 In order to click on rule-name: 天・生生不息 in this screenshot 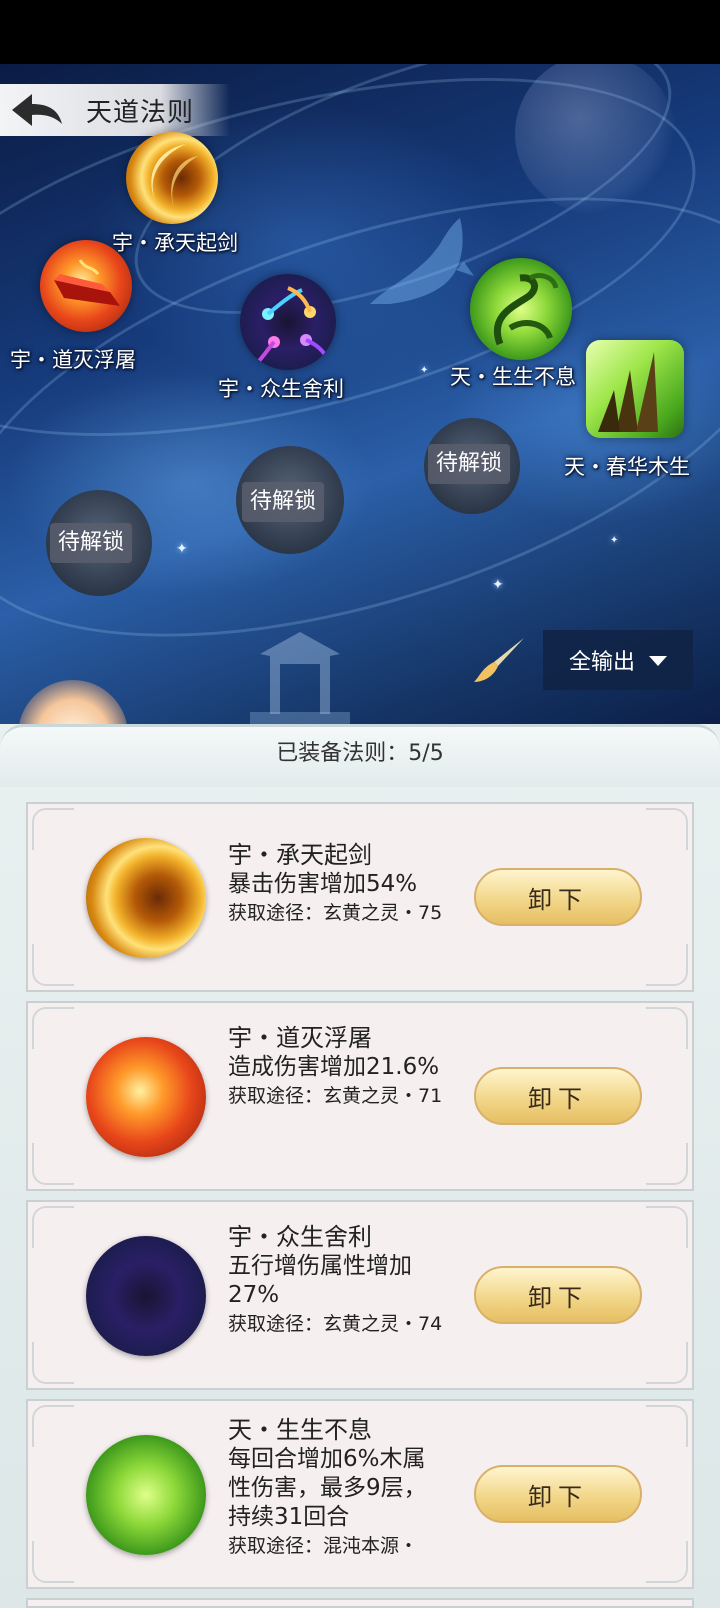, I will do `click(300, 1430)`.